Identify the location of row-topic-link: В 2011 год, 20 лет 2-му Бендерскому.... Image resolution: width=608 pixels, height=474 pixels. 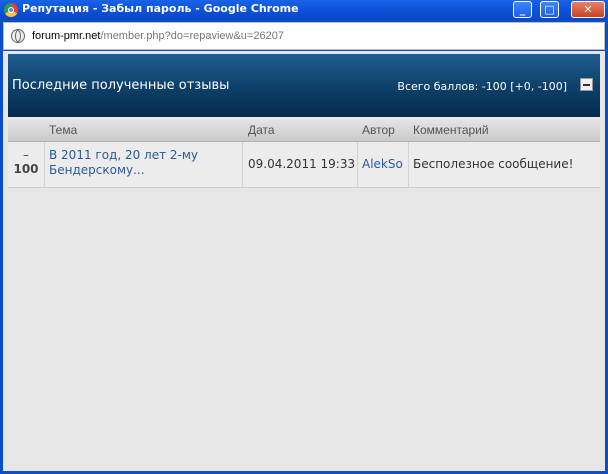
(144, 164).